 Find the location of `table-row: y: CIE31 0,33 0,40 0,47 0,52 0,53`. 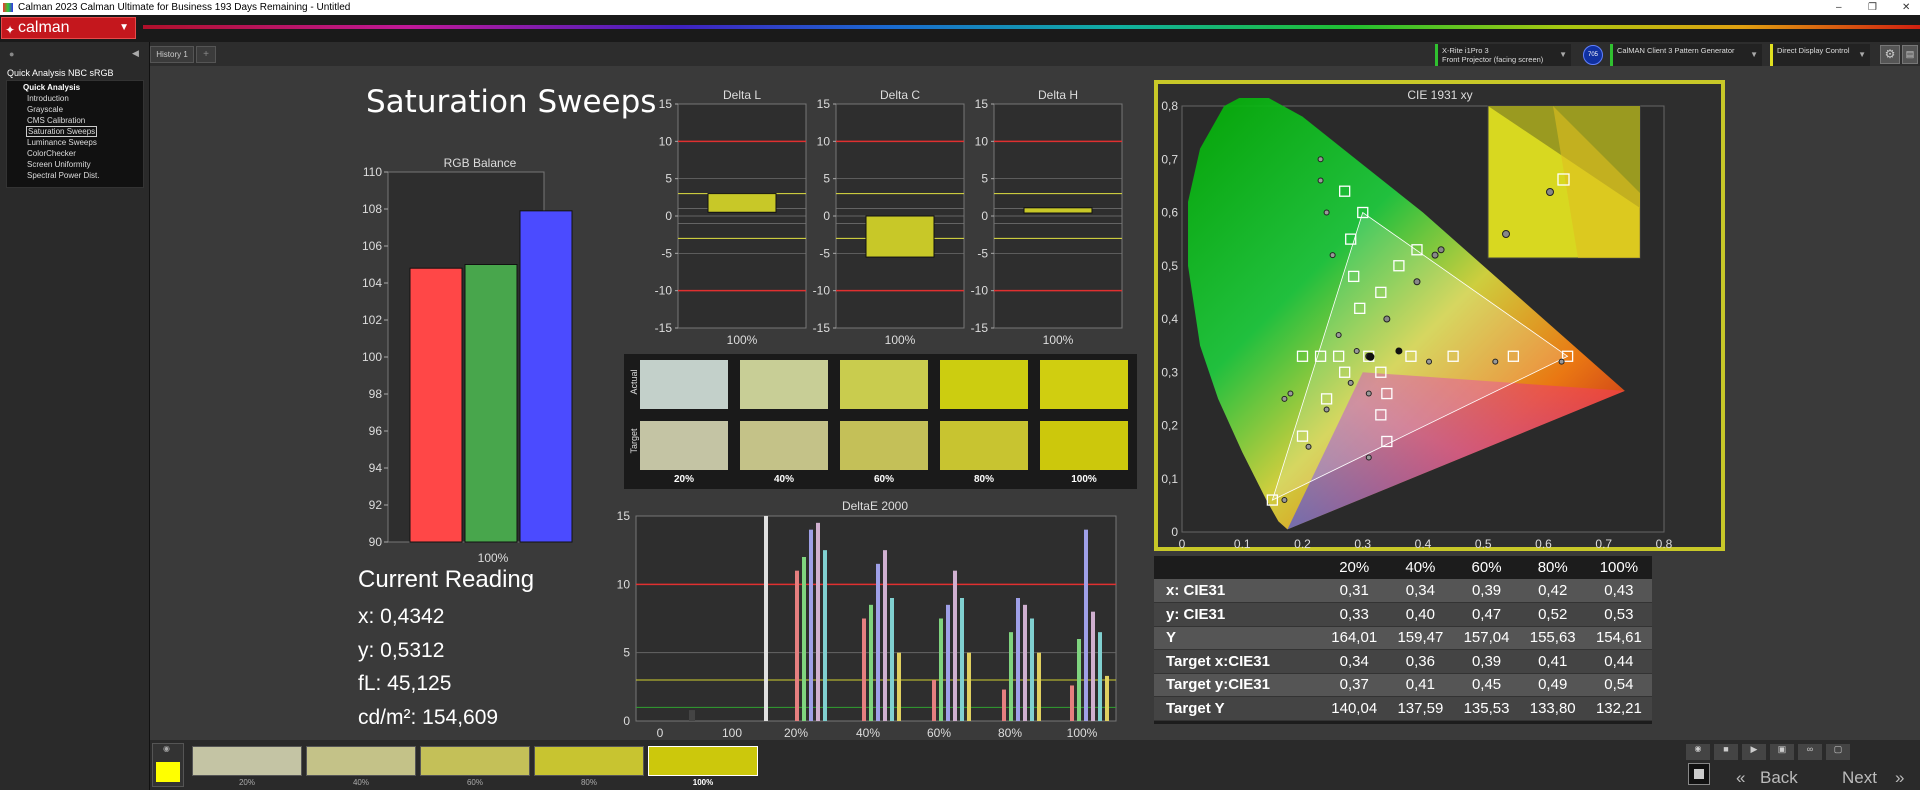

table-row: y: CIE31 0,33 0,40 0,47 0,52 0,53 is located at coordinates (1403, 614).